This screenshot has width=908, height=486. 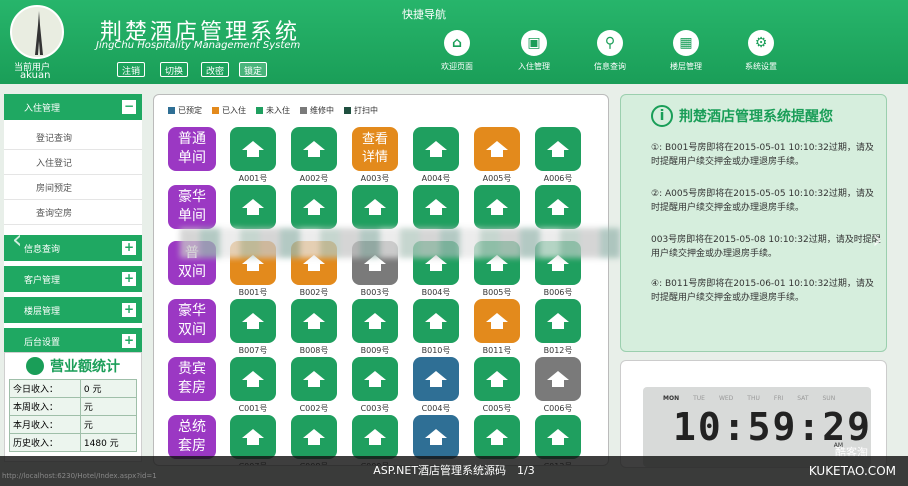 What do you see at coordinates (610, 66) in the screenshot?
I see `nav-search-label: 信息查询` at bounding box center [610, 66].